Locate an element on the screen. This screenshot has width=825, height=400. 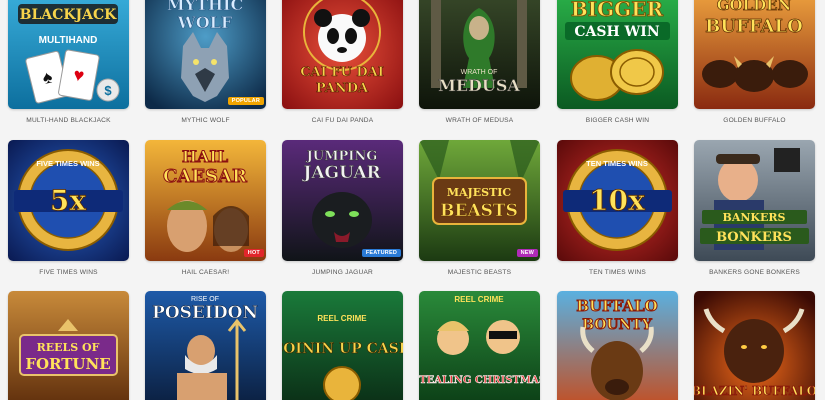
game-tile-hail-caesar: HAIL CAESAR HOT HAIL CAESAR! is located at coordinates (205, 208).